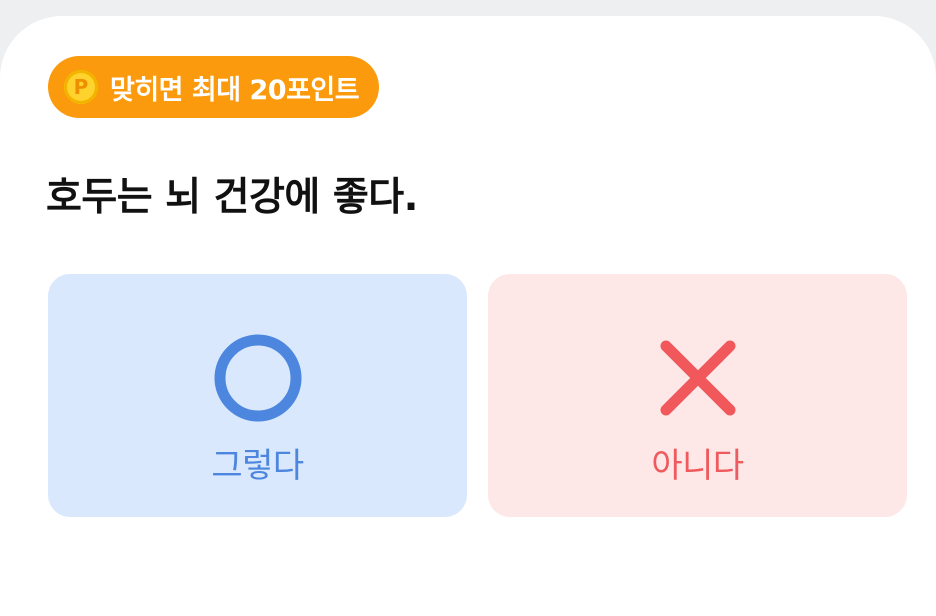  I want to click on circle-o-icon, so click(257, 378).